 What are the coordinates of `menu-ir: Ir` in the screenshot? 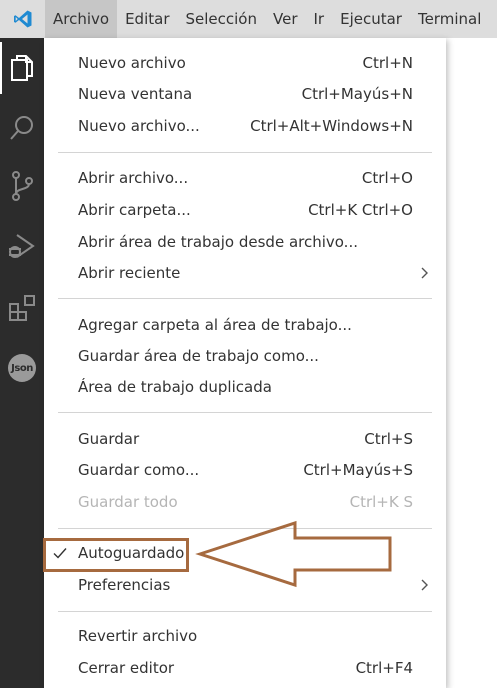 It's located at (319, 19).